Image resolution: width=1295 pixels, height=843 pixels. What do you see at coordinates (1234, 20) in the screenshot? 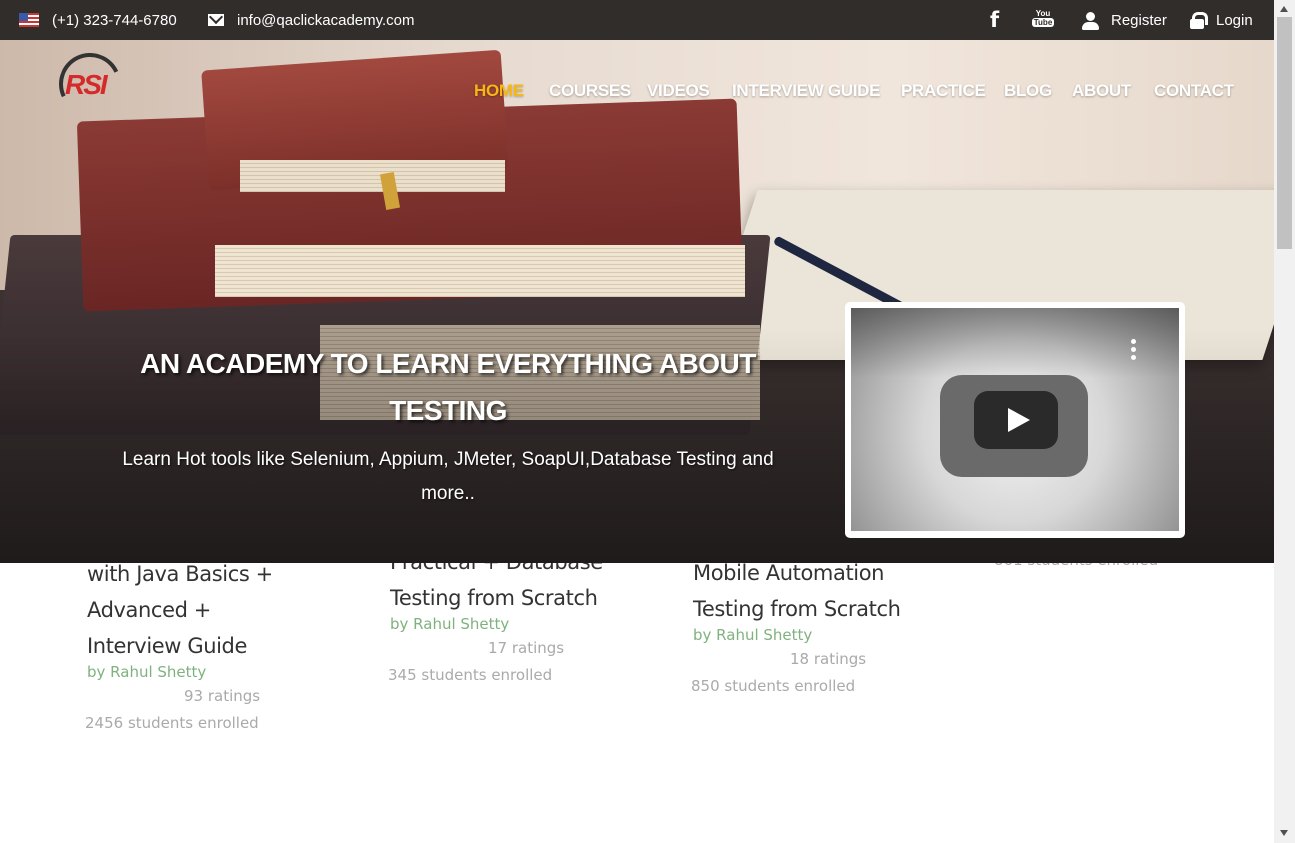
I see `login-label: Login` at bounding box center [1234, 20].